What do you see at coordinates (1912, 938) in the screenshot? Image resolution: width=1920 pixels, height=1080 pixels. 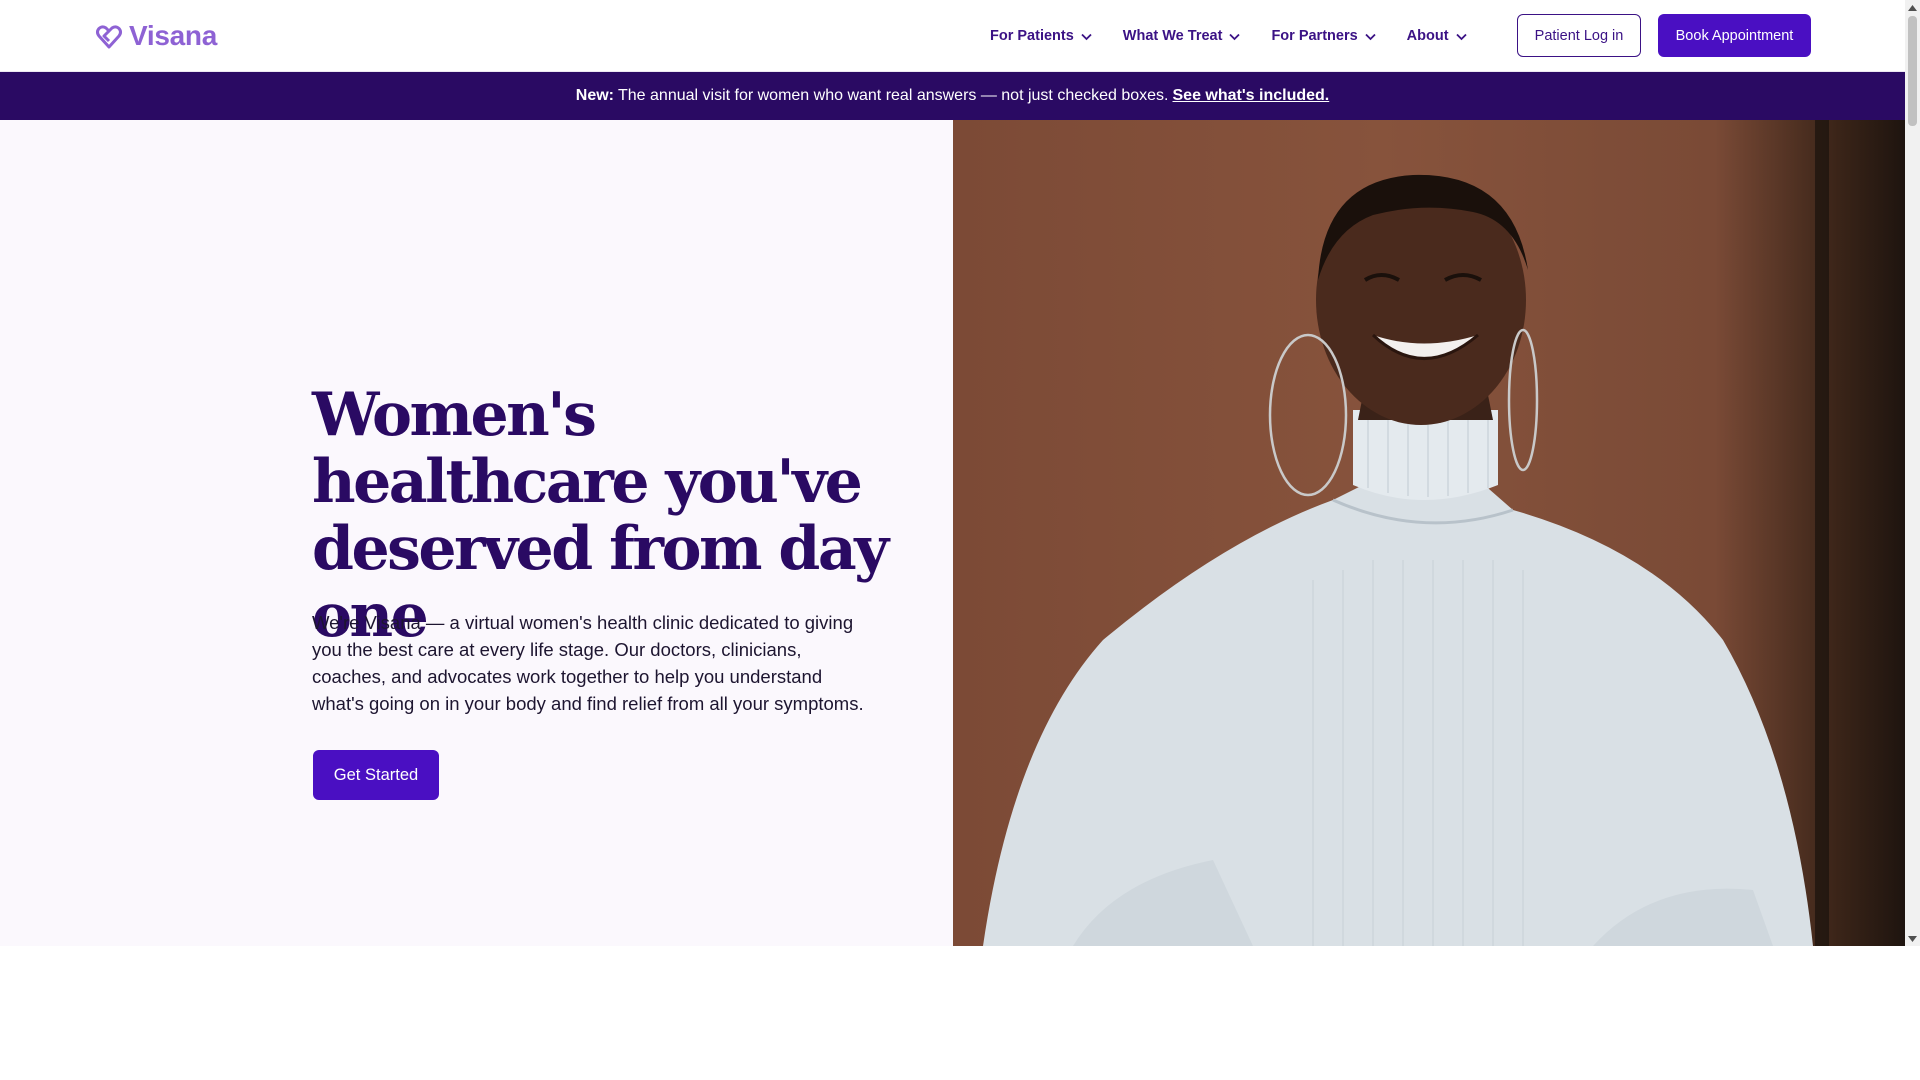 I see `scroll-down-arrow-icon` at bounding box center [1912, 938].